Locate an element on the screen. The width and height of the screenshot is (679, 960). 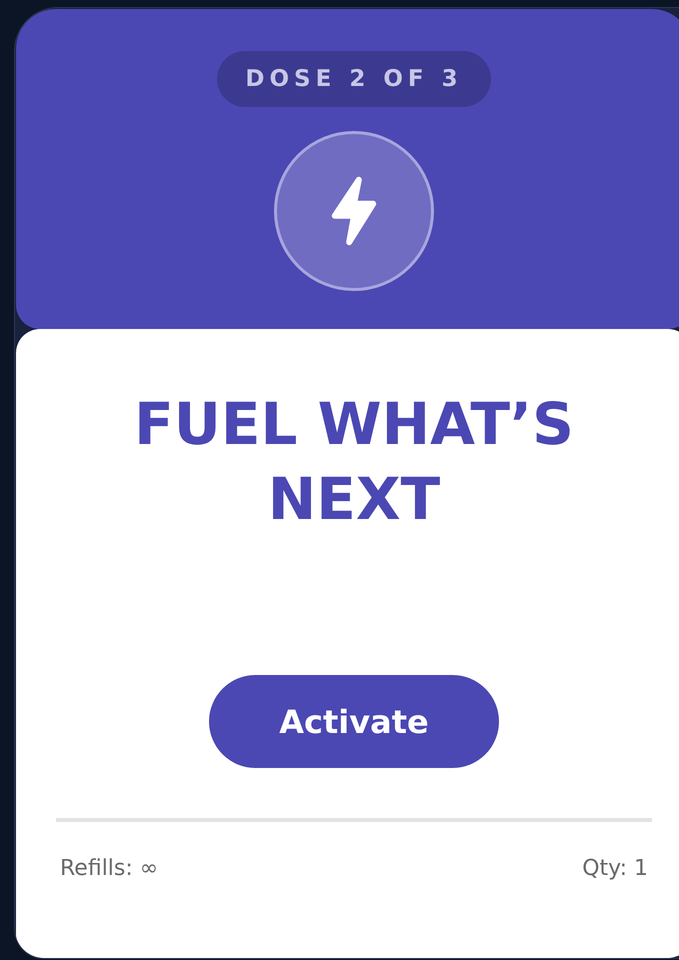
activate-button: Activate is located at coordinates (354, 721).